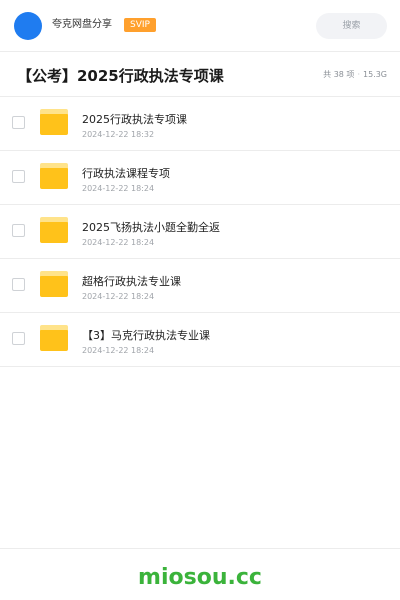 This screenshot has height=600, width=400. Describe the element at coordinates (82, 25) in the screenshot. I see `account-name: 夸克网盘分享` at that location.